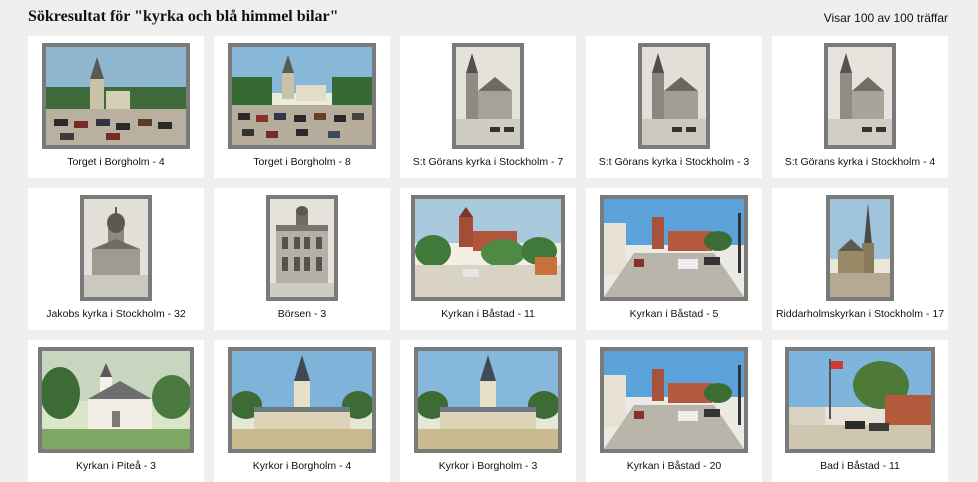 The height and width of the screenshot is (482, 978). I want to click on color-church-trees-icon, so click(488, 248).